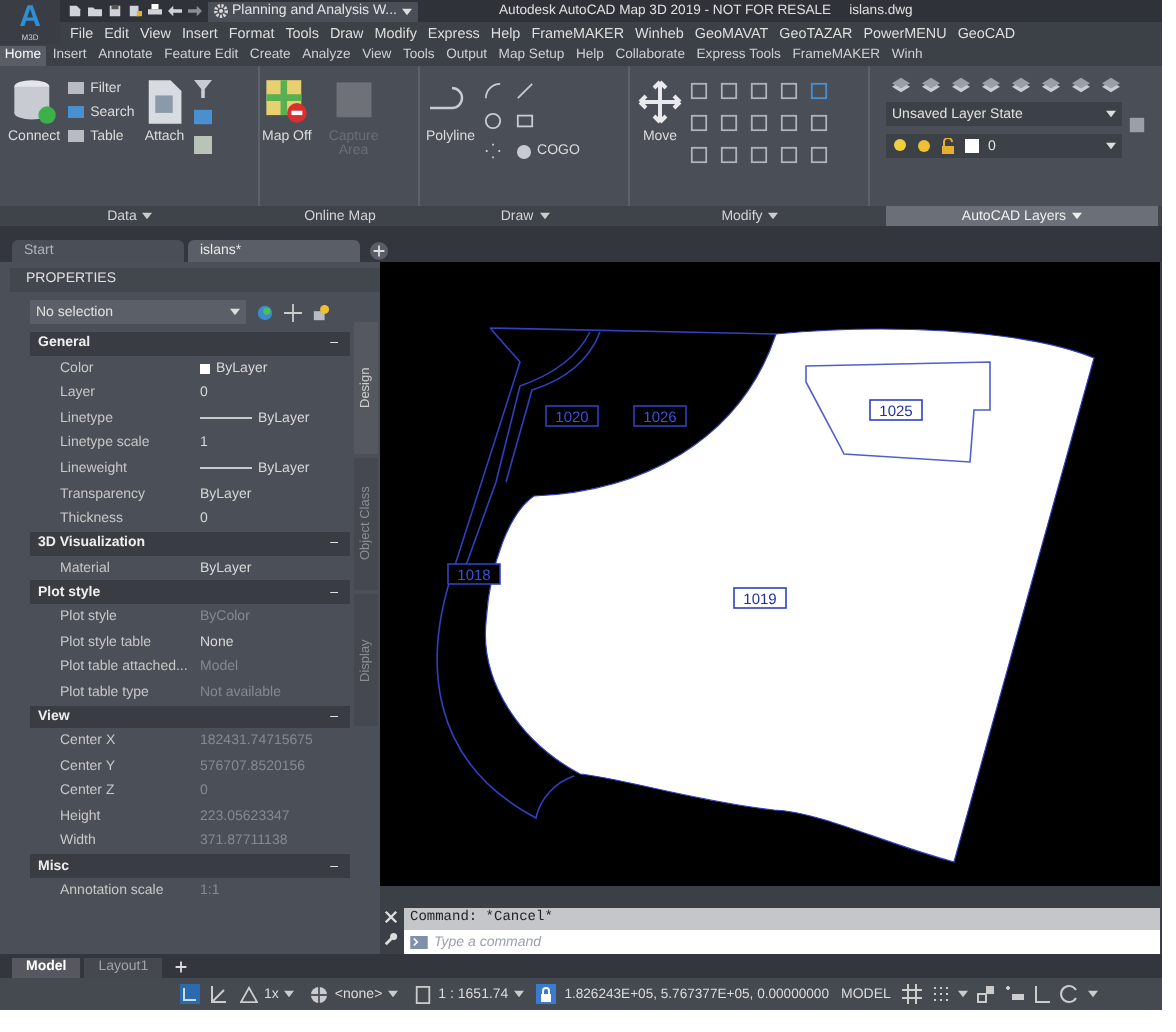 This screenshot has height=1032, width=1176. Describe the element at coordinates (75, 11) in the screenshot. I see `new-document-icon` at that location.